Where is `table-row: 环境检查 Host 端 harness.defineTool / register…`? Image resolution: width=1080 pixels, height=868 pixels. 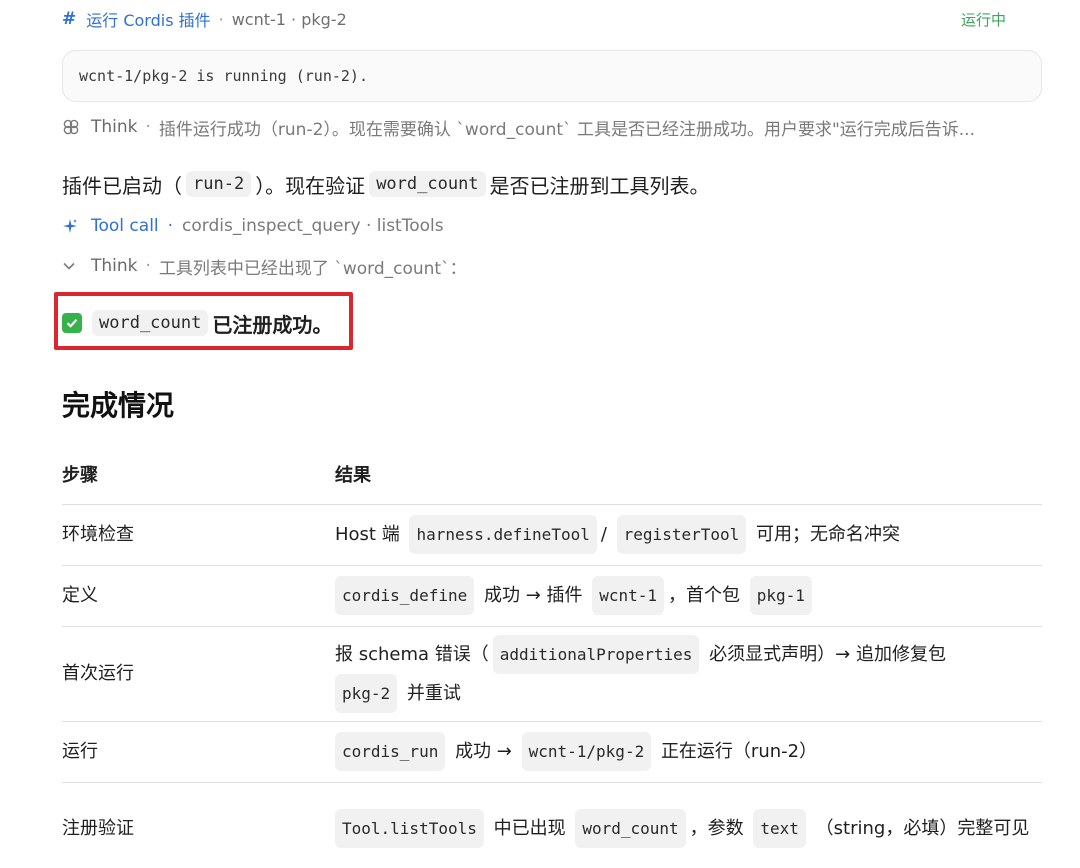 table-row: 环境检查 Host 端 harness.defineTool / register… is located at coordinates (552, 535).